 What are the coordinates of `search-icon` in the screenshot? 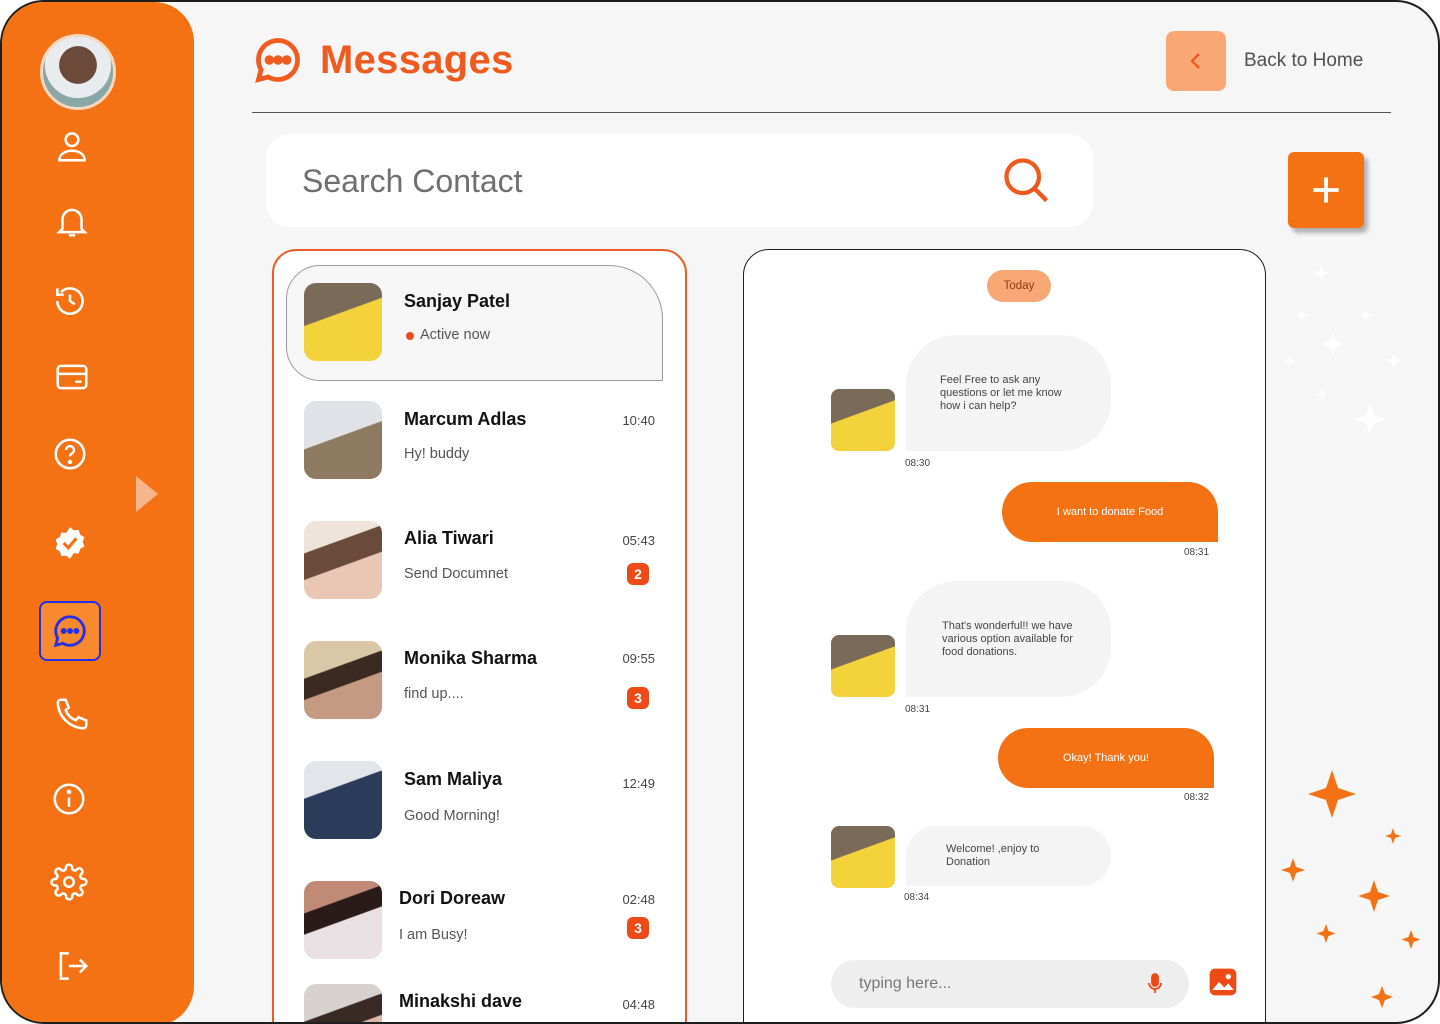 It's located at (1026, 180).